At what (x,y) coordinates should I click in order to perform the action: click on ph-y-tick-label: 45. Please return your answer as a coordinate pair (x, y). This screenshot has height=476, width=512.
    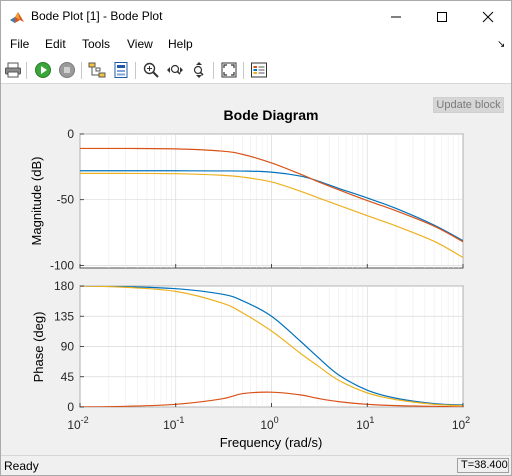
    Looking at the image, I should click on (68, 377).